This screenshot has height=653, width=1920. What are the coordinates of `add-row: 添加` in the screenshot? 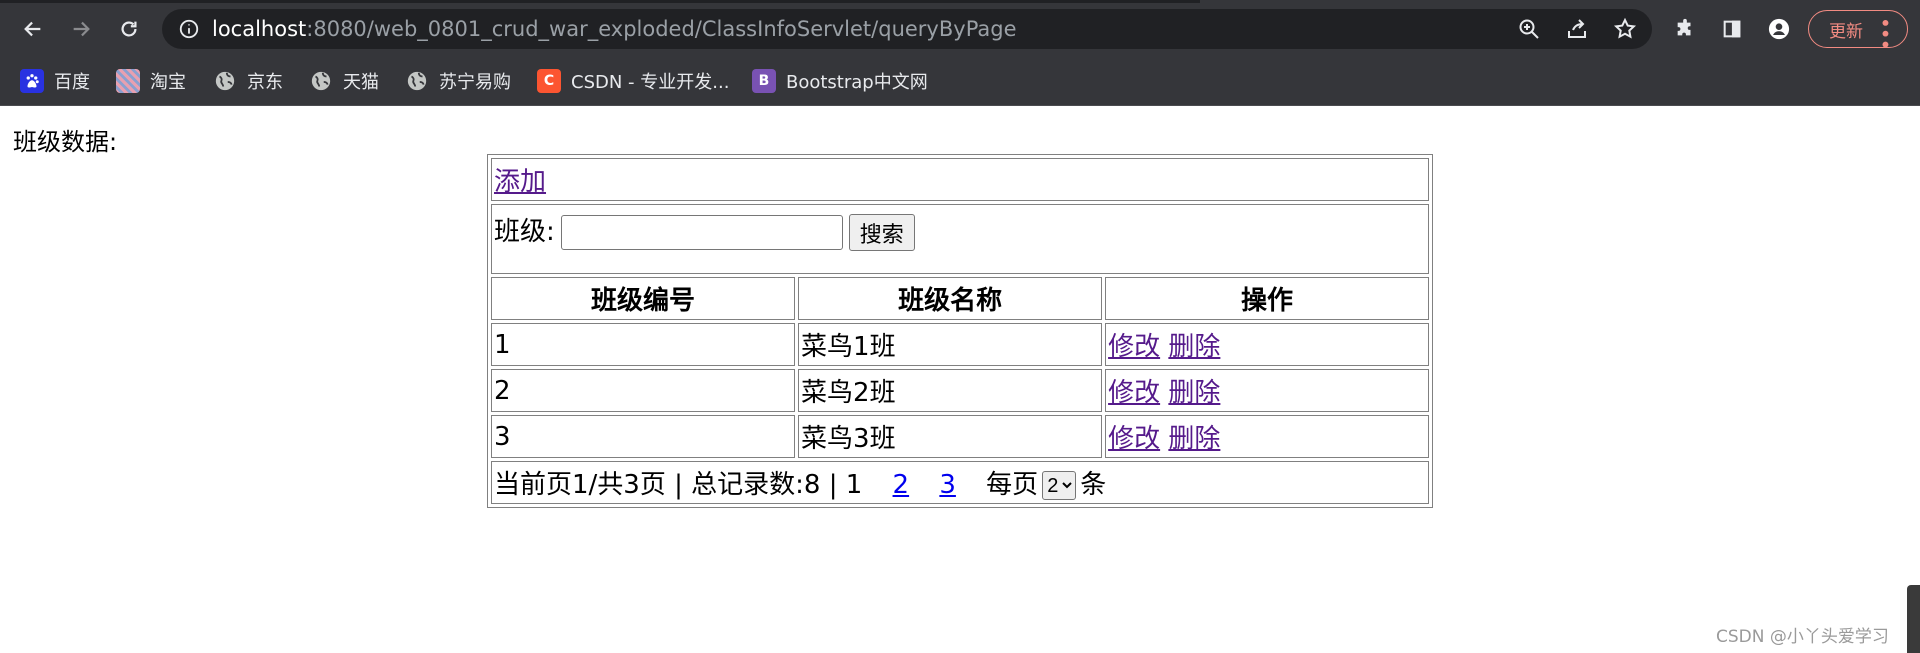 It's located at (960, 179).